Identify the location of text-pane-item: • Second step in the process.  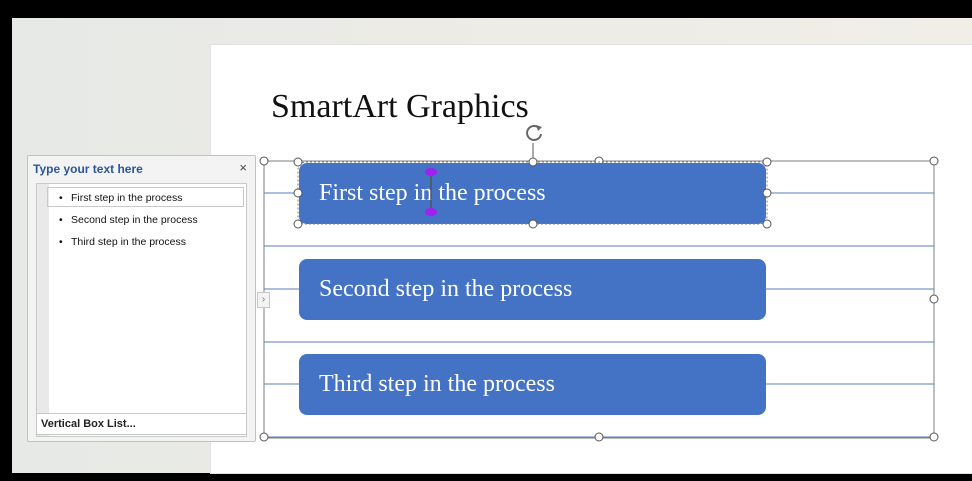
(128, 220).